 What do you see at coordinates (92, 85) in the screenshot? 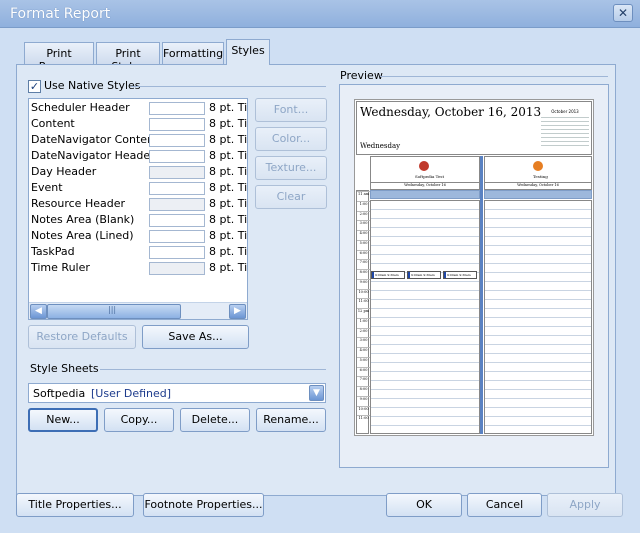
I see `use-native-styles-label: Use Native Styles` at bounding box center [92, 85].